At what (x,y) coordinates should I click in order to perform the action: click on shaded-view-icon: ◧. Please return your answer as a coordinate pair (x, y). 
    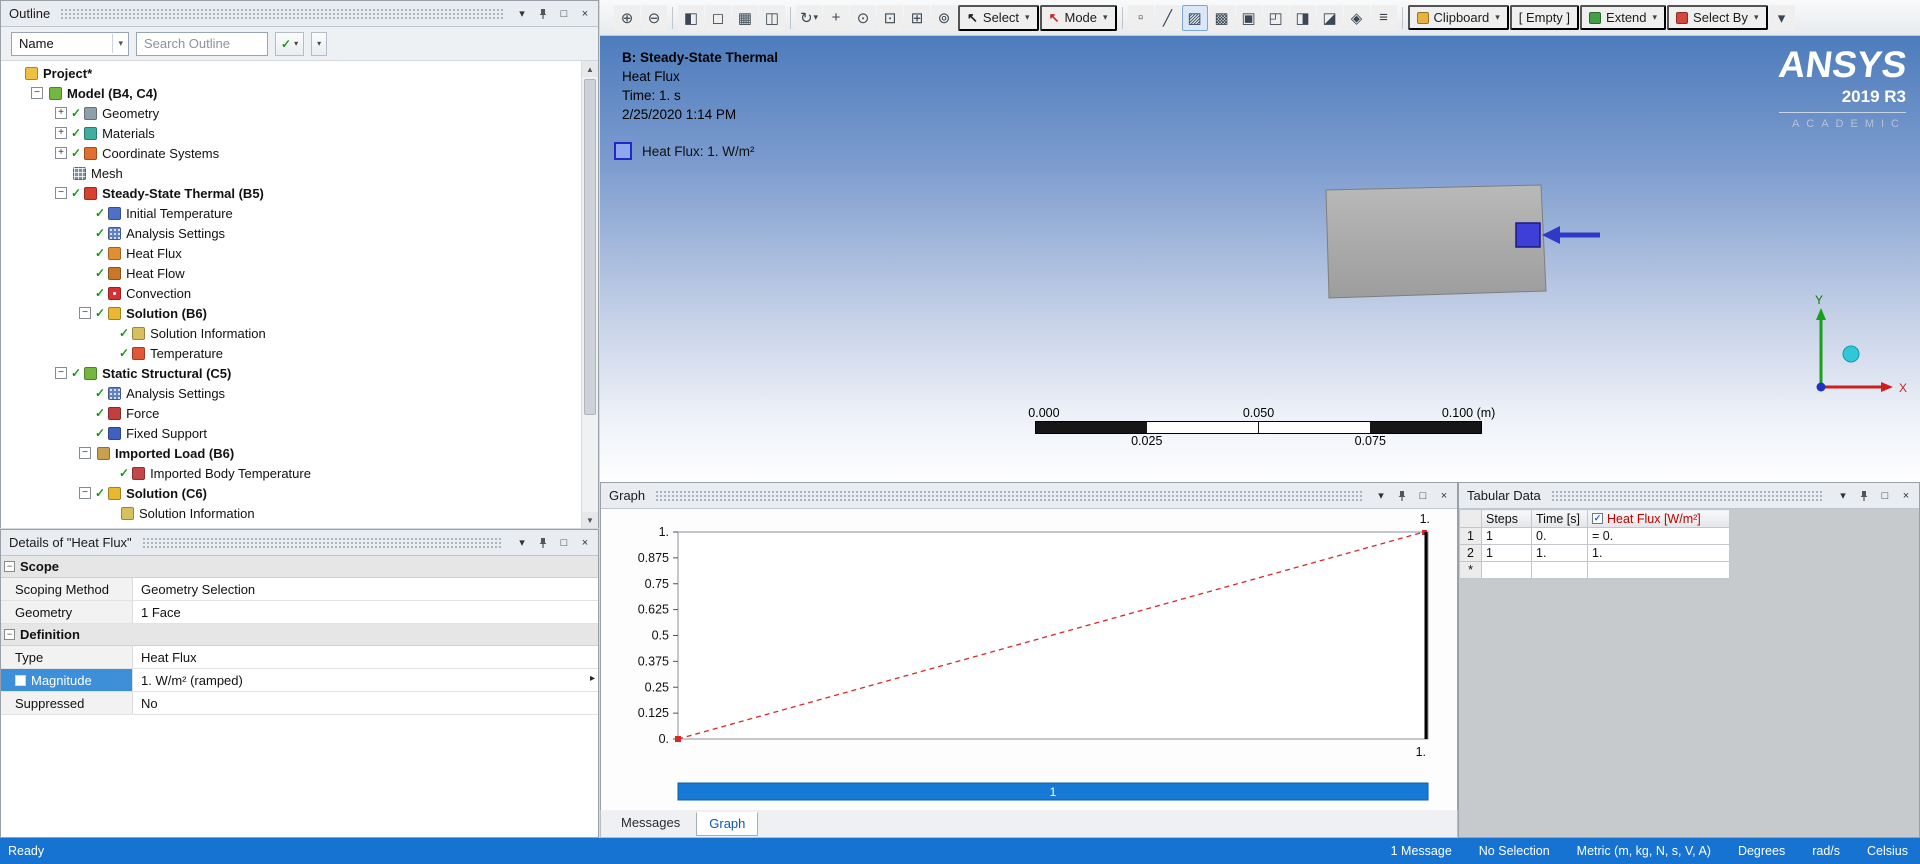
    Looking at the image, I should click on (691, 17).